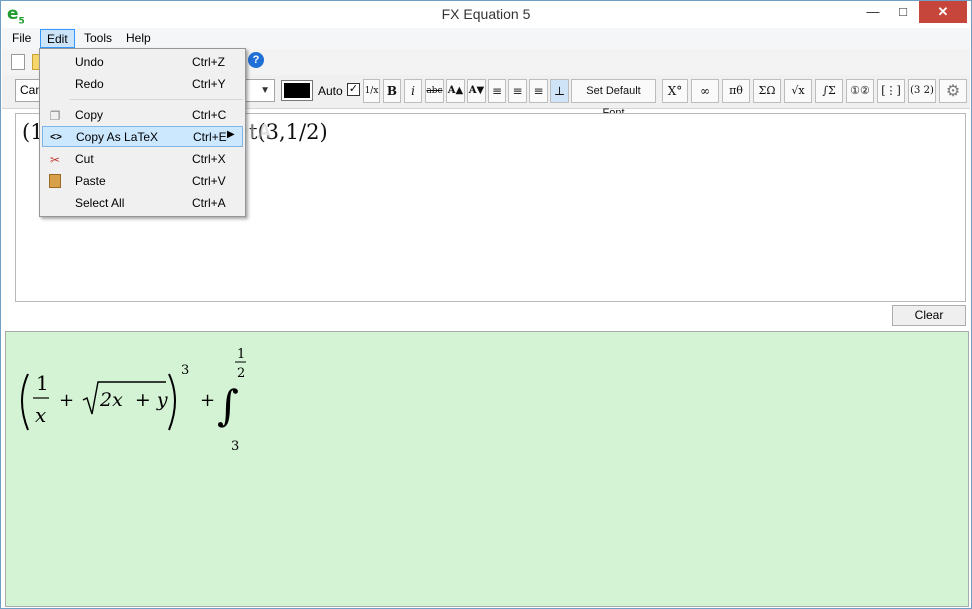  What do you see at coordinates (142, 115) in the screenshot?
I see `menu-copy: ❐ Copy Ctrl+C` at bounding box center [142, 115].